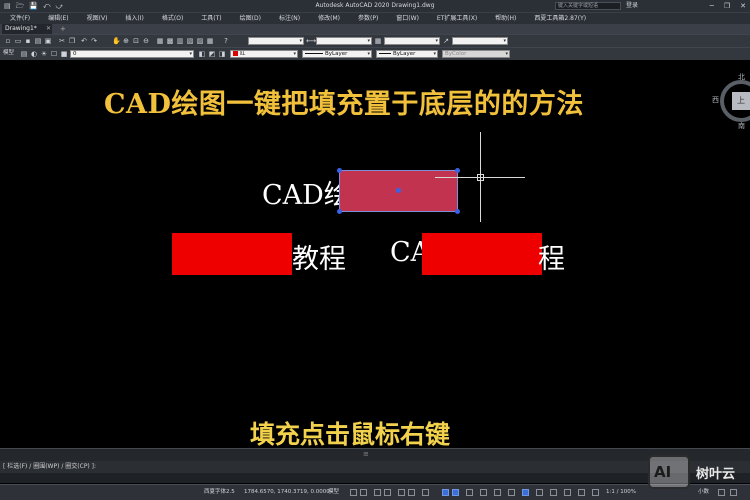 This screenshot has width=750, height=500. I want to click on undo-tool-icon: ↶, so click(84, 41).